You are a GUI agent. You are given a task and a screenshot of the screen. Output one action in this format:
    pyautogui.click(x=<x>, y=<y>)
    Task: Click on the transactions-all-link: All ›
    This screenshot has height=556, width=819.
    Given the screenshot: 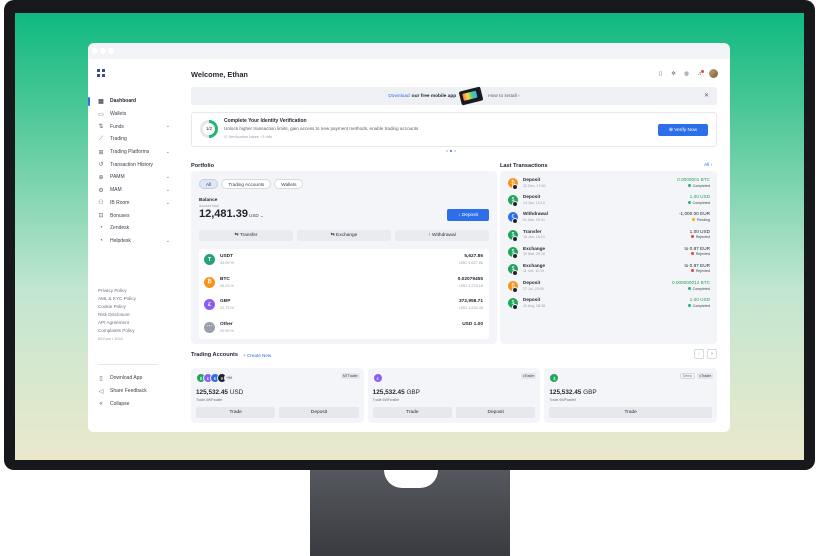 What is the action you would take?
    pyautogui.click(x=708, y=165)
    